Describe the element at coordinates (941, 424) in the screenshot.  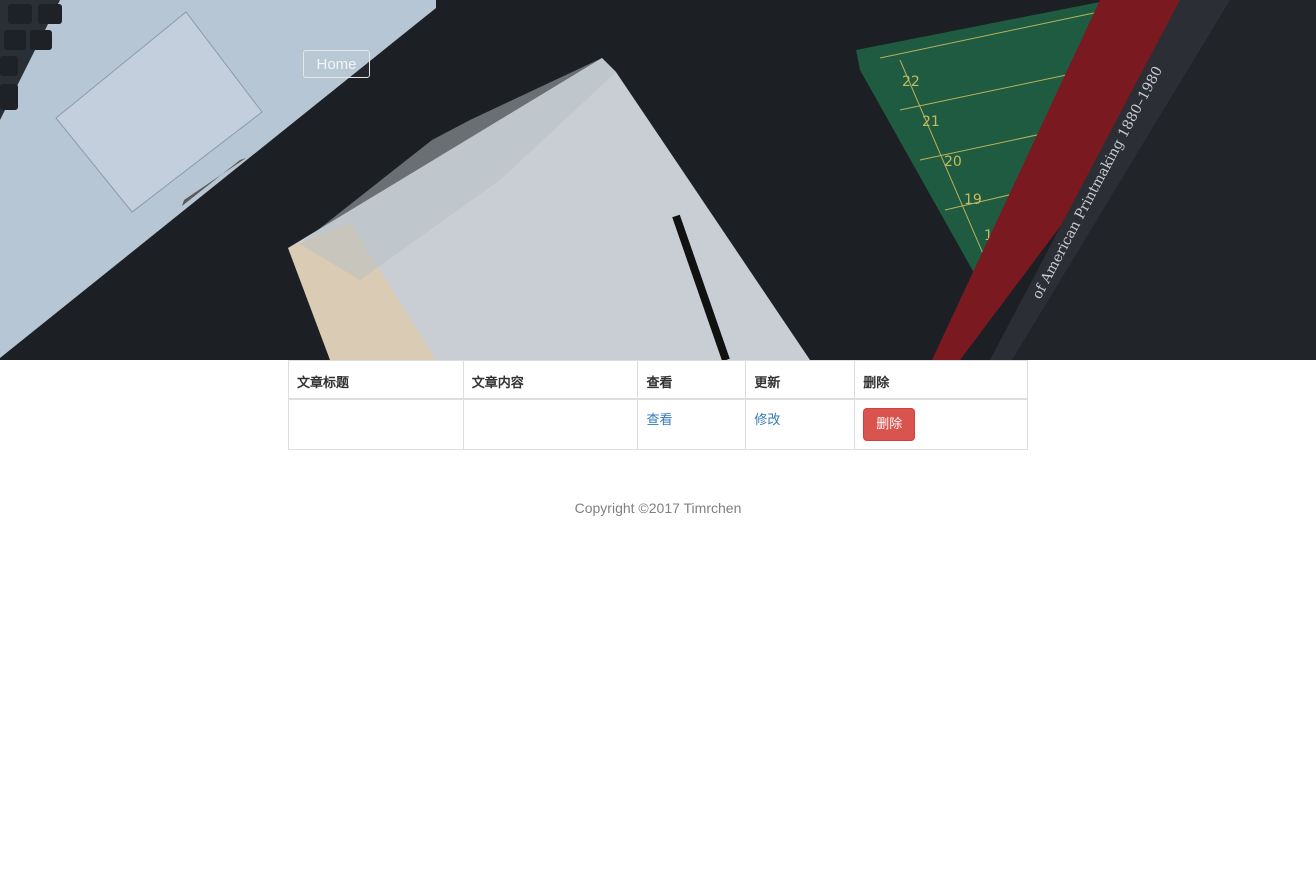
I see `delete-cell: 删除` at that location.